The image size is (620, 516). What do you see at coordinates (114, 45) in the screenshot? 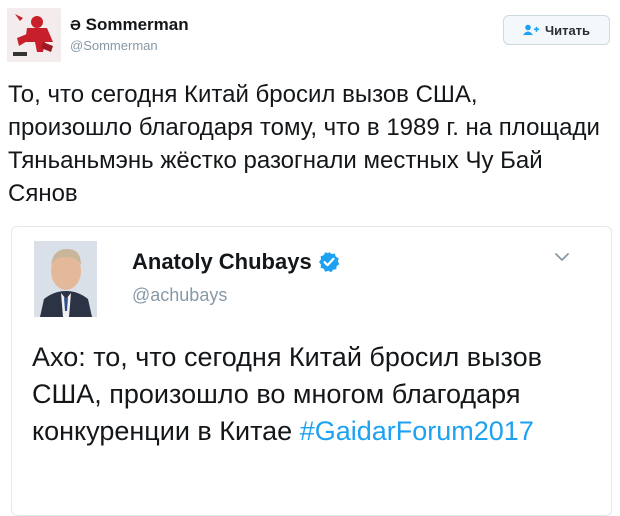
I see `author-handle: @Sommerman` at bounding box center [114, 45].